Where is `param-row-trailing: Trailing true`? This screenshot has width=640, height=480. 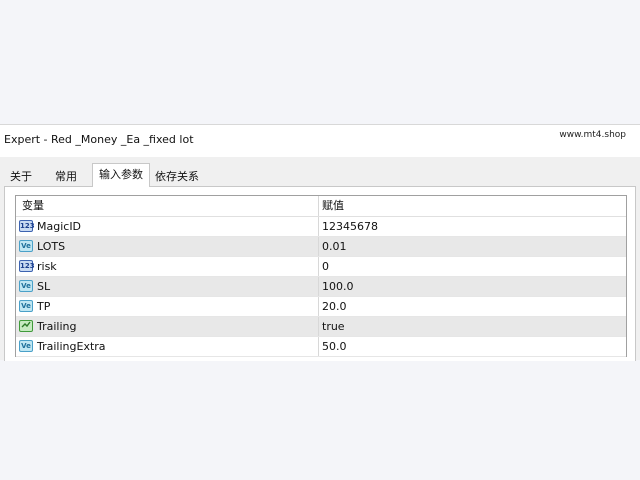
param-row-trailing: Trailing true is located at coordinates (321, 327).